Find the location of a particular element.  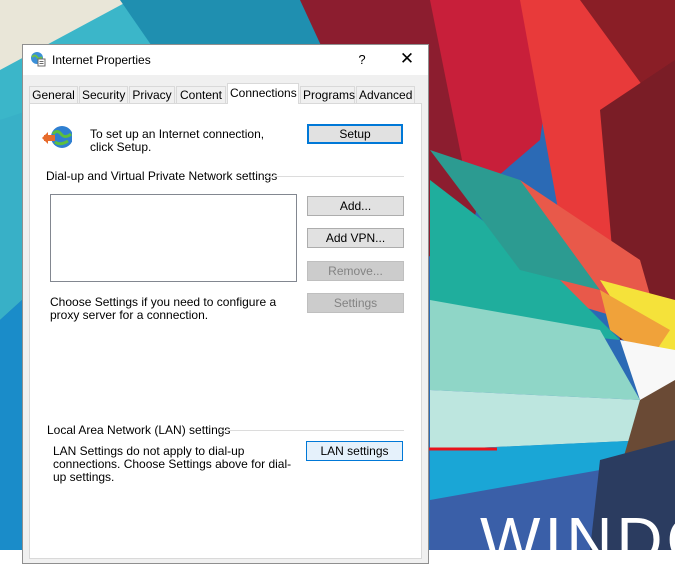

tab-programs: Programs is located at coordinates (327, 94).